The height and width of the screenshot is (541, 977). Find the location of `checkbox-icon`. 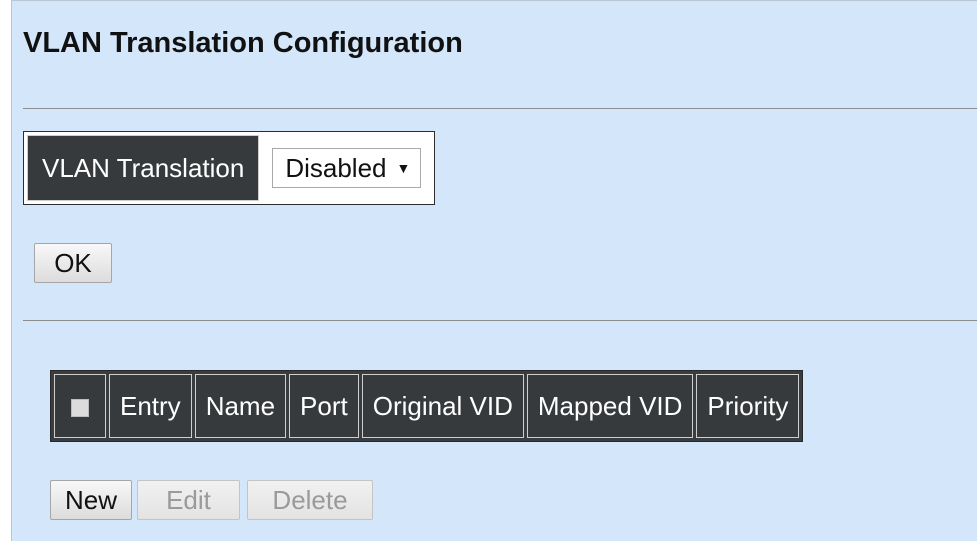

checkbox-icon is located at coordinates (80, 407).